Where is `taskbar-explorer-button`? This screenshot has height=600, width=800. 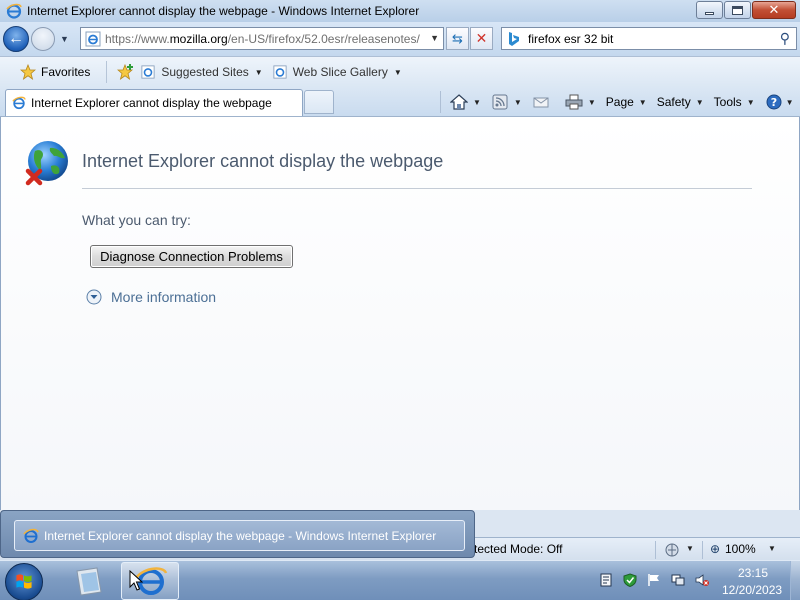
taskbar-explorer-button is located at coordinates (89, 581).